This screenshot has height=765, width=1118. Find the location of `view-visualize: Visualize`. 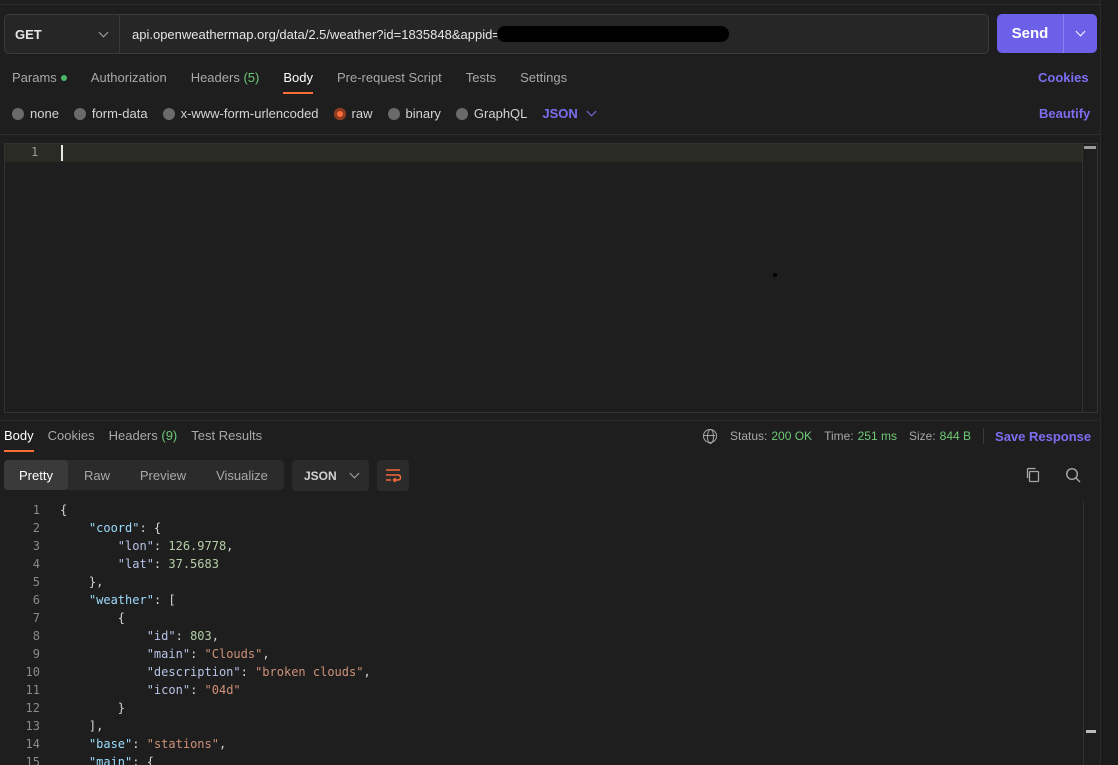

view-visualize: Visualize is located at coordinates (242, 475).